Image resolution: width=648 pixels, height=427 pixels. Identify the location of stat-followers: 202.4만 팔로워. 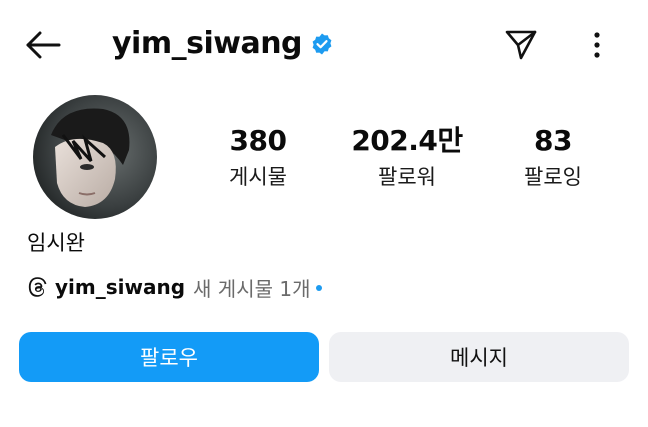
(407, 157).